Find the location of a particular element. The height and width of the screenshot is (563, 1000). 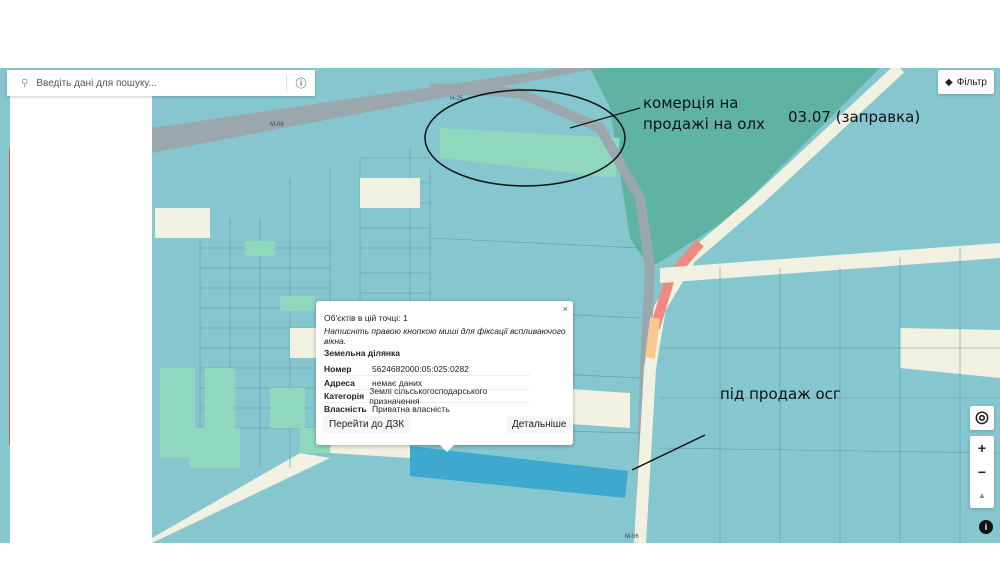

zoom-controls: + − ▲ is located at coordinates (982, 472).